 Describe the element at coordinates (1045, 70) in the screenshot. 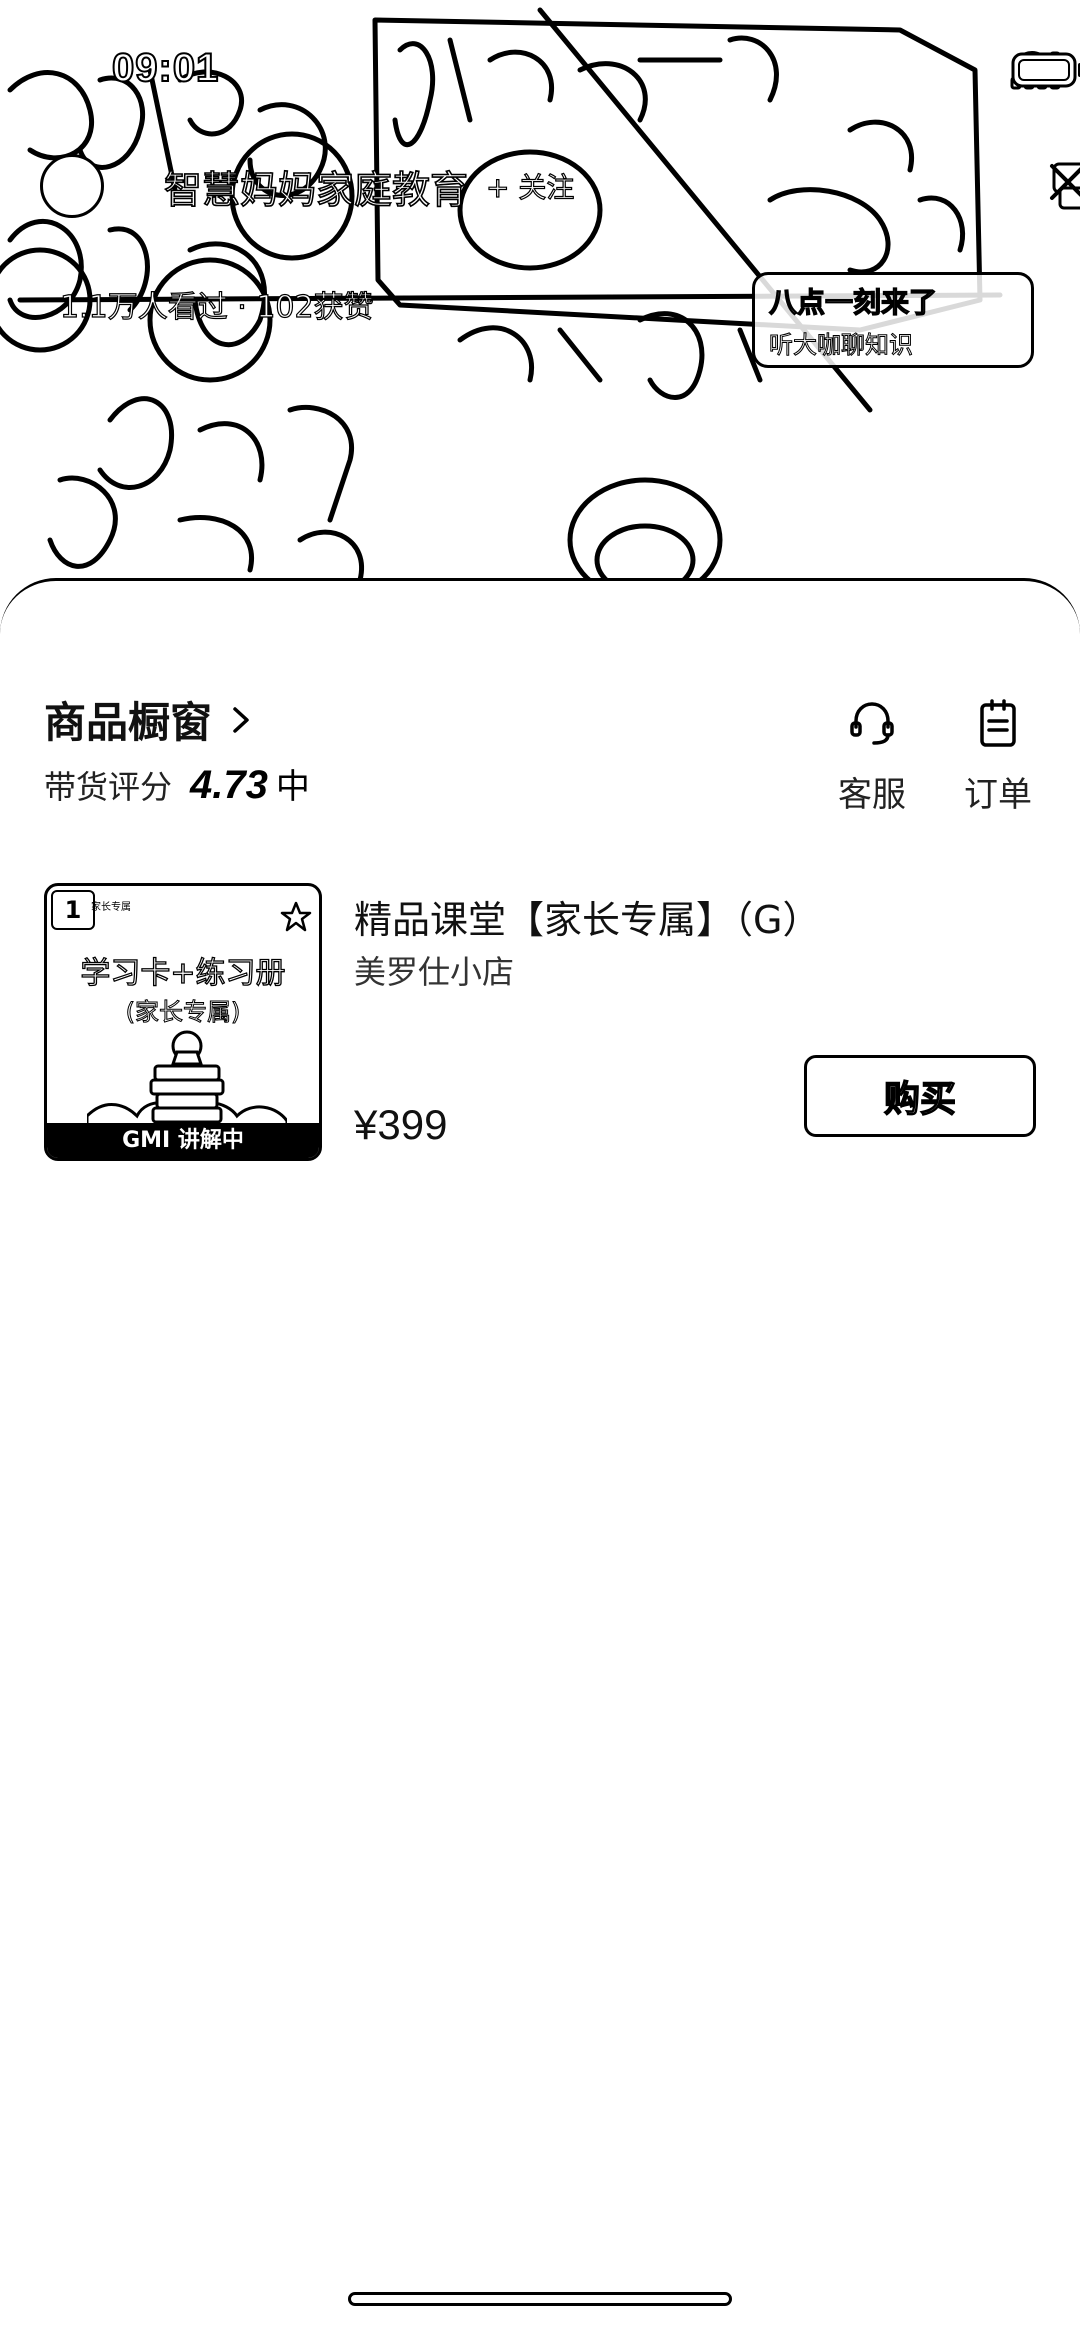

I see `battery-icon` at that location.